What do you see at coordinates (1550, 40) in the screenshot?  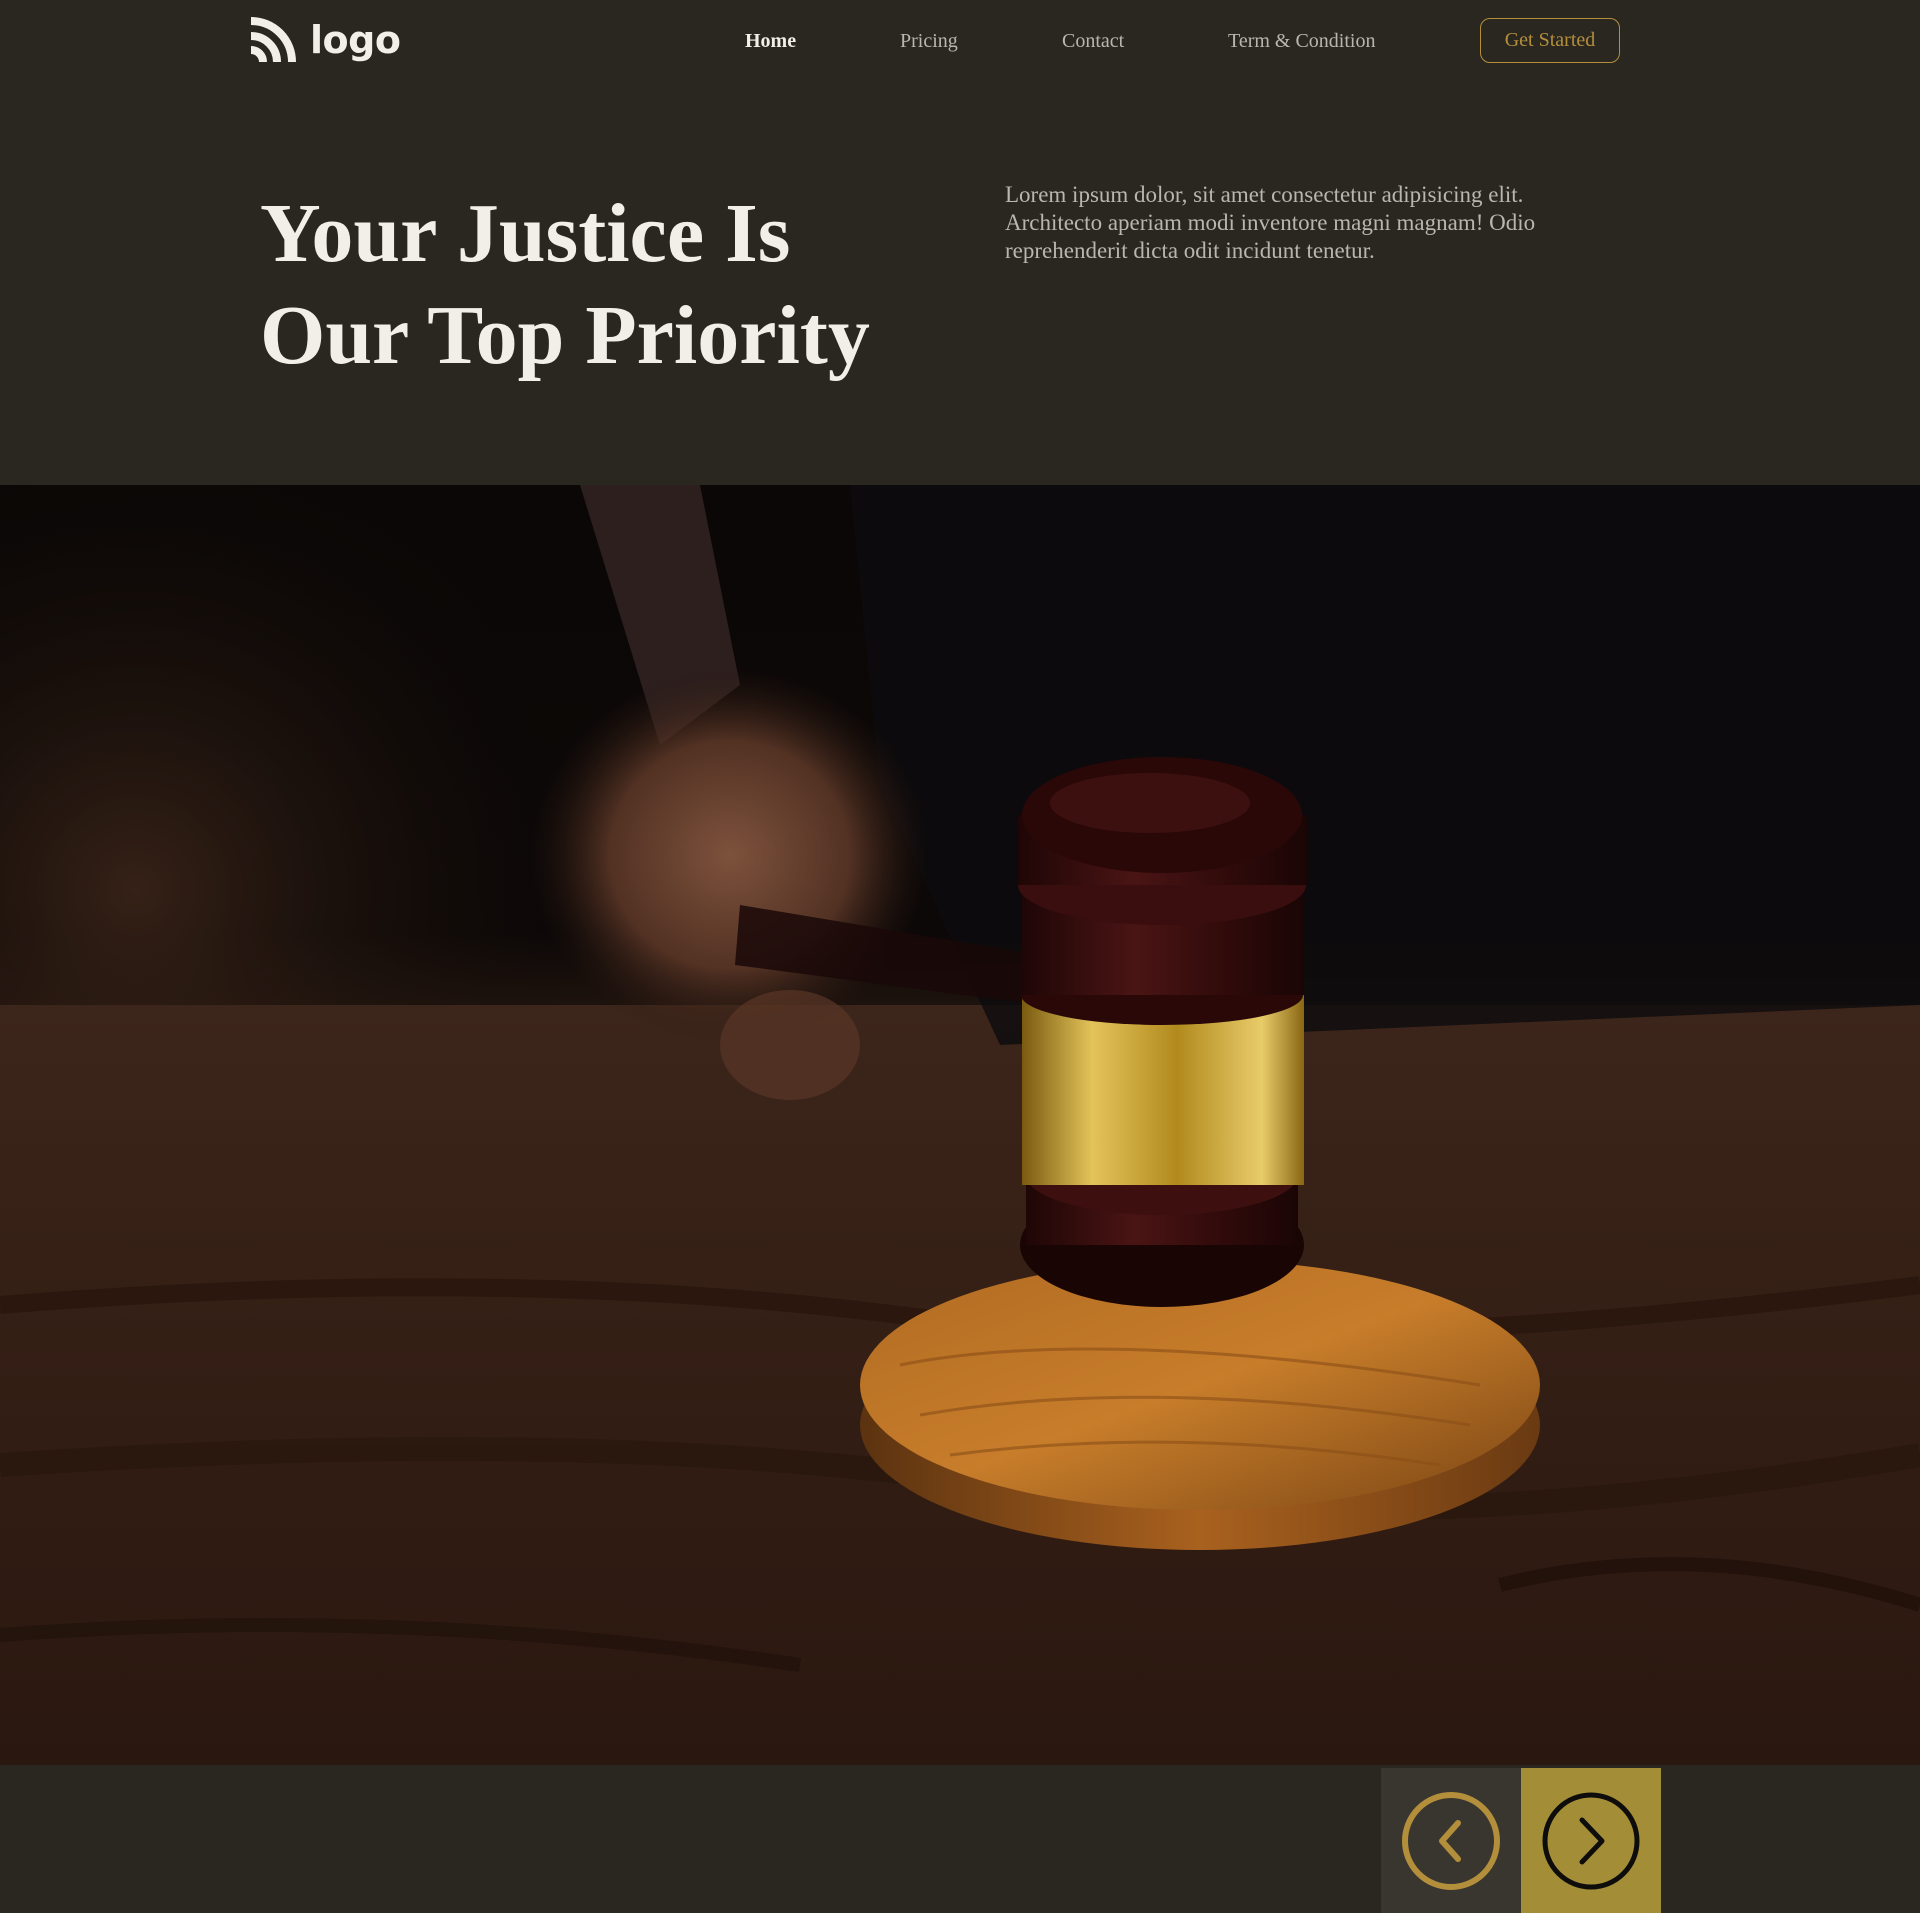 I see `get-started-button: Get Started` at bounding box center [1550, 40].